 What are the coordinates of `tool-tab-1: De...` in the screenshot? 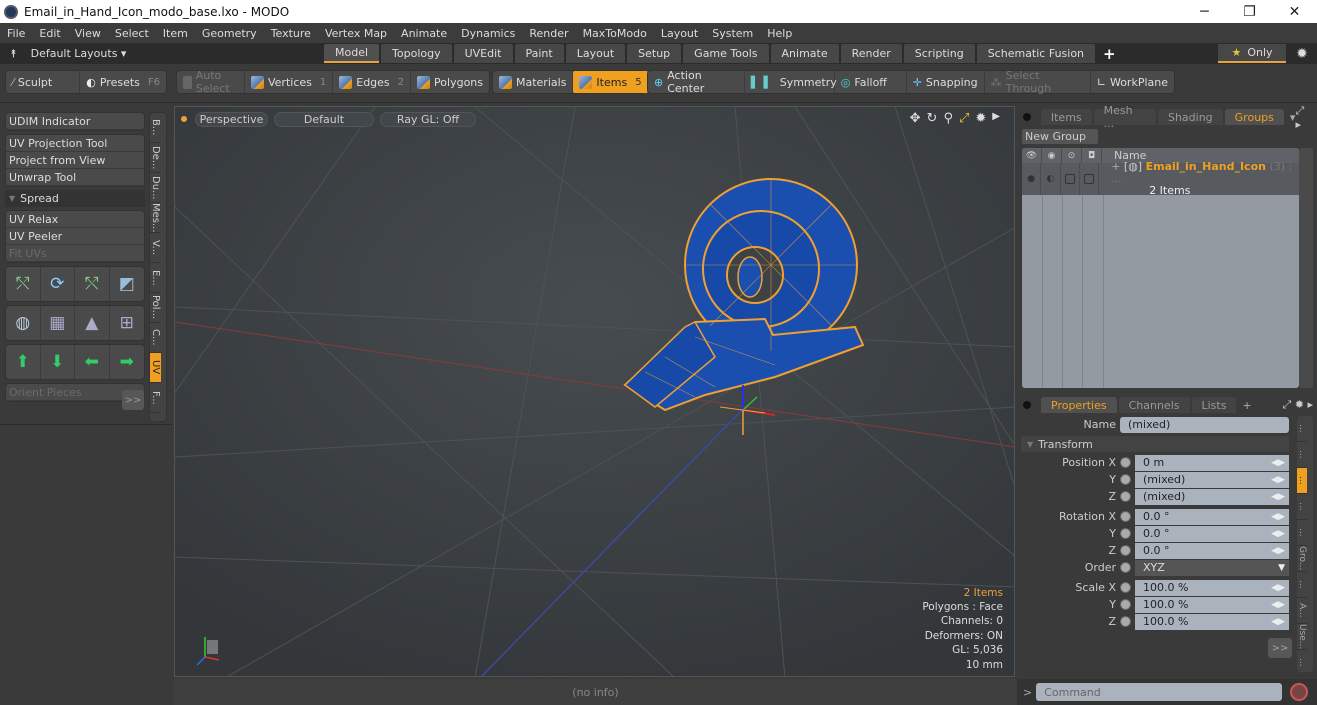 It's located at (155, 158).